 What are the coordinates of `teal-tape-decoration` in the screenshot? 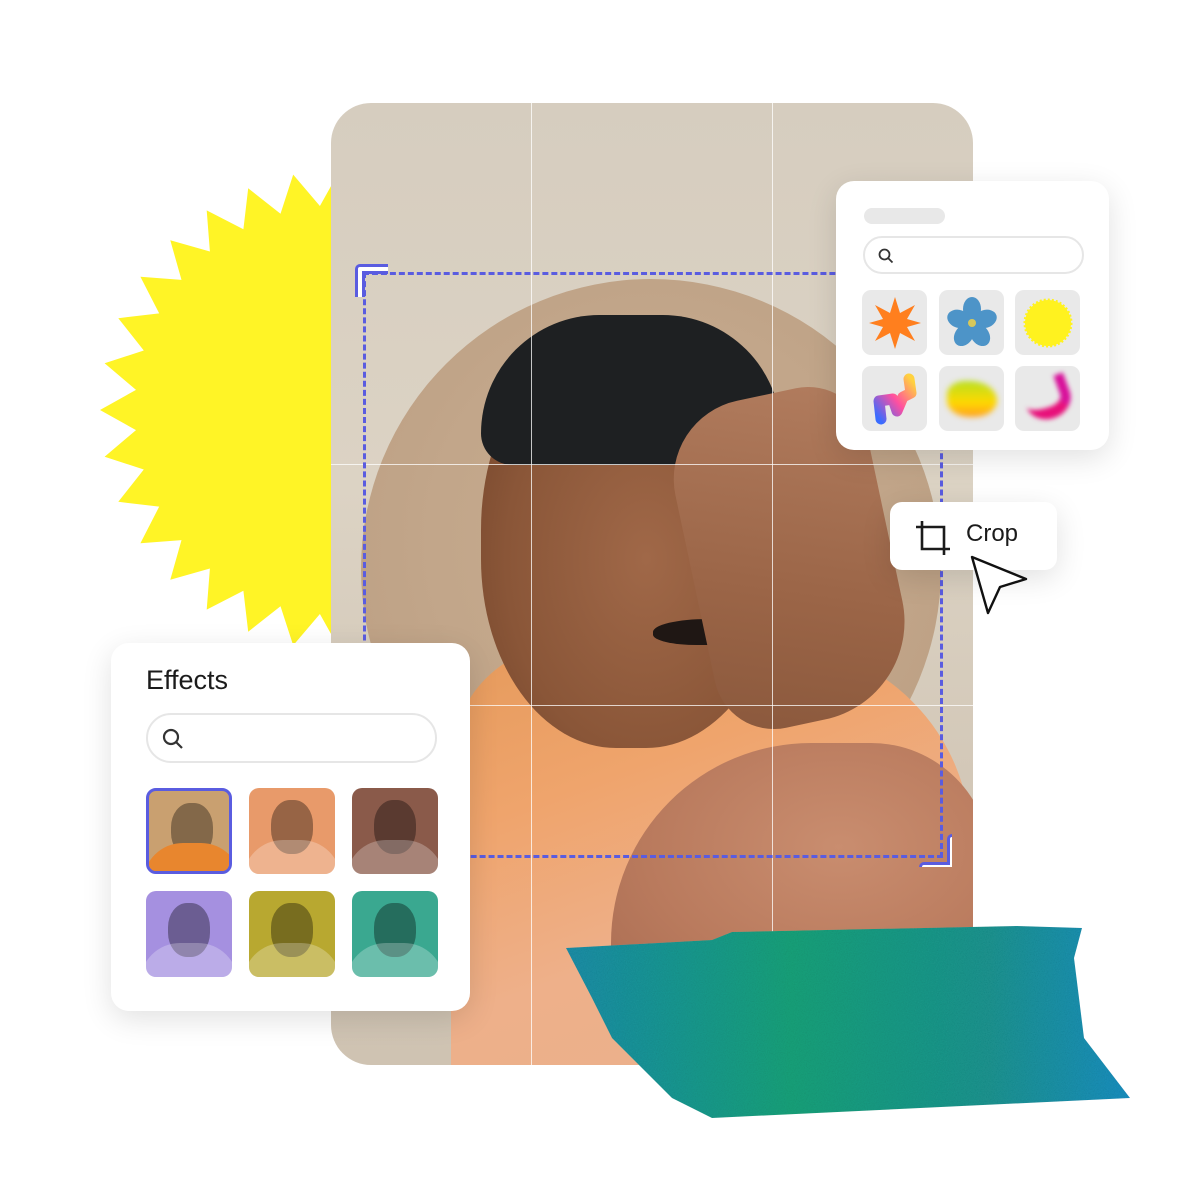 It's located at (848, 1022).